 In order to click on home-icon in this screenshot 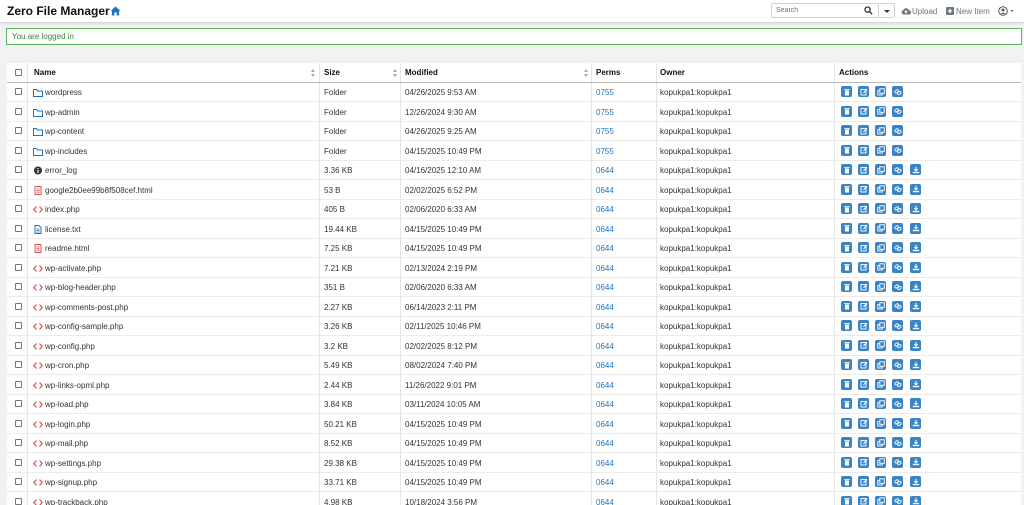, I will do `click(115, 11)`.